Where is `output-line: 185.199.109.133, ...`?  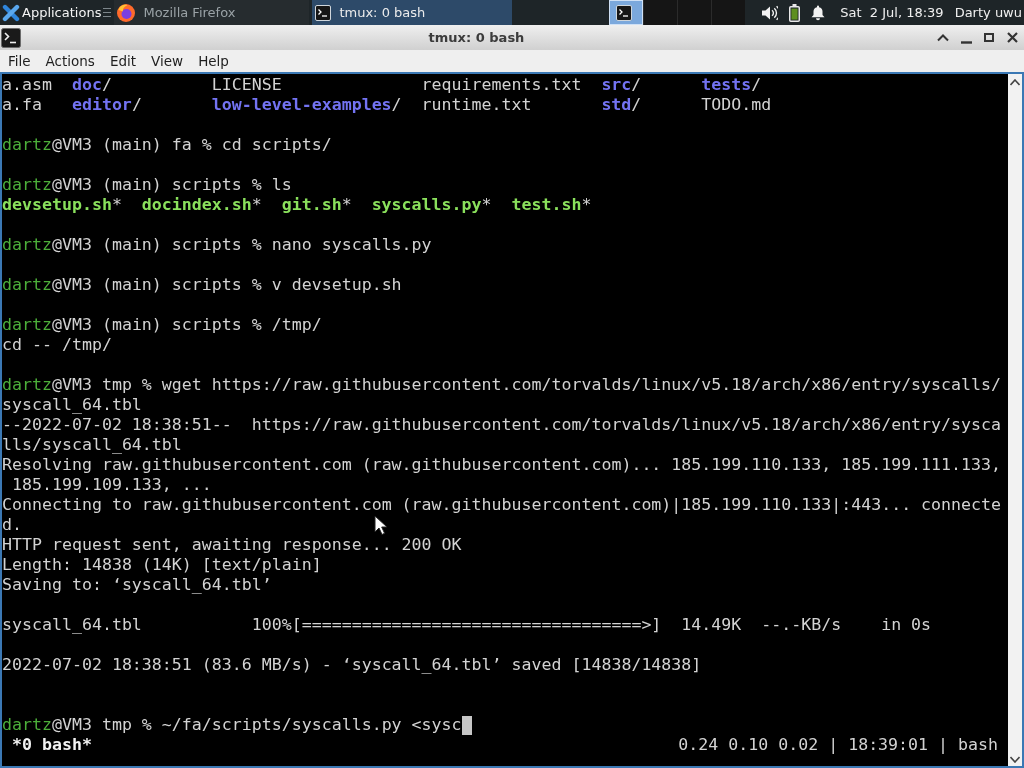 output-line: 185.199.109.133, ... is located at coordinates (111, 484).